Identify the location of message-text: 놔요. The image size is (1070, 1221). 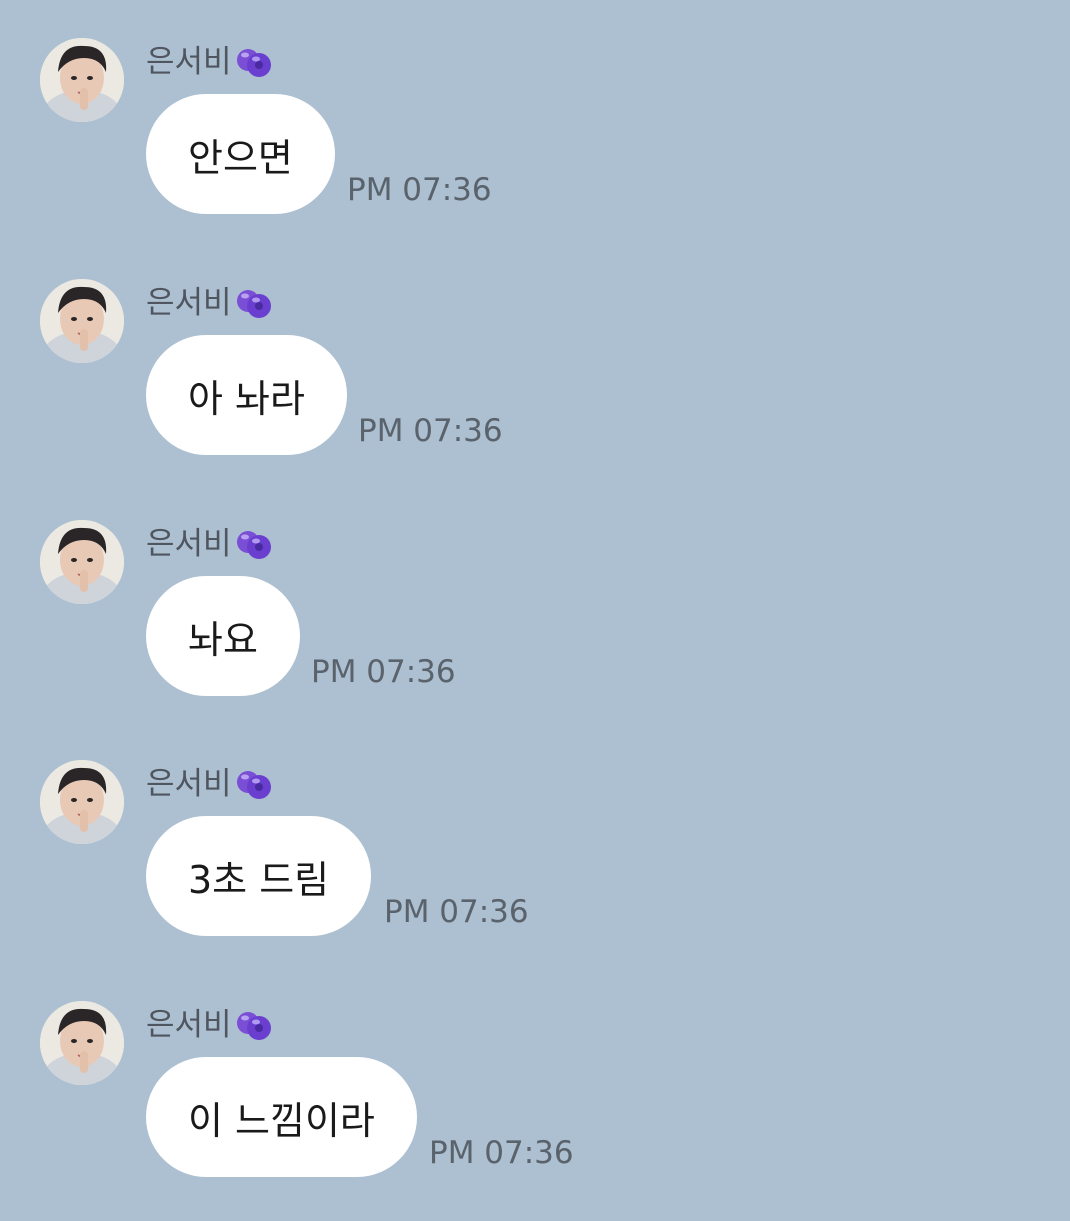
(223, 639).